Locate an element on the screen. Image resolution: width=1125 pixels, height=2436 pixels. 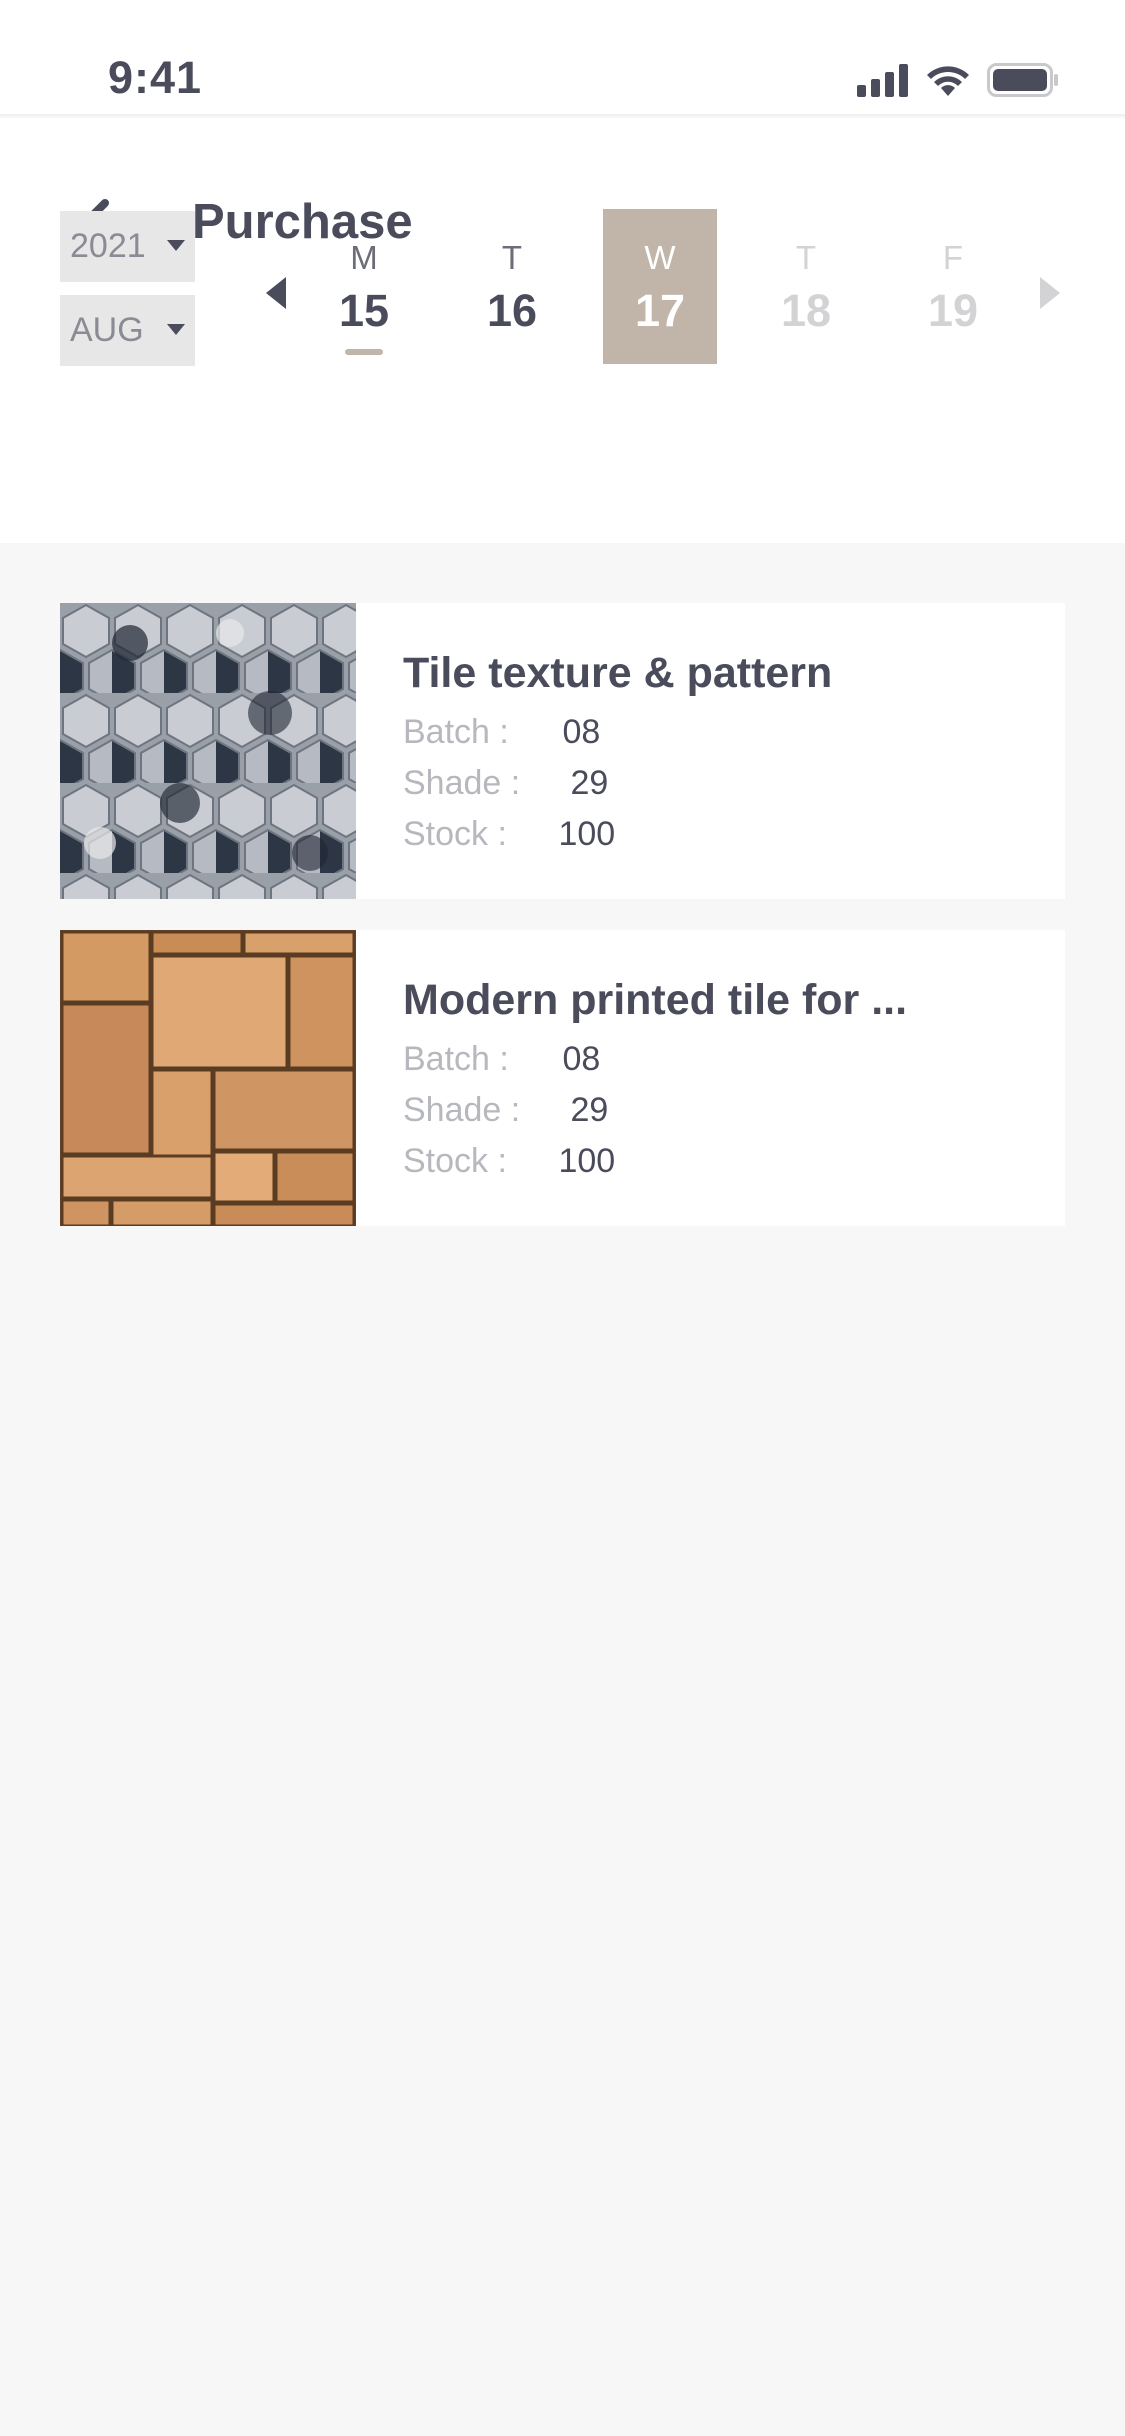
status-icons is located at coordinates (958, 80).